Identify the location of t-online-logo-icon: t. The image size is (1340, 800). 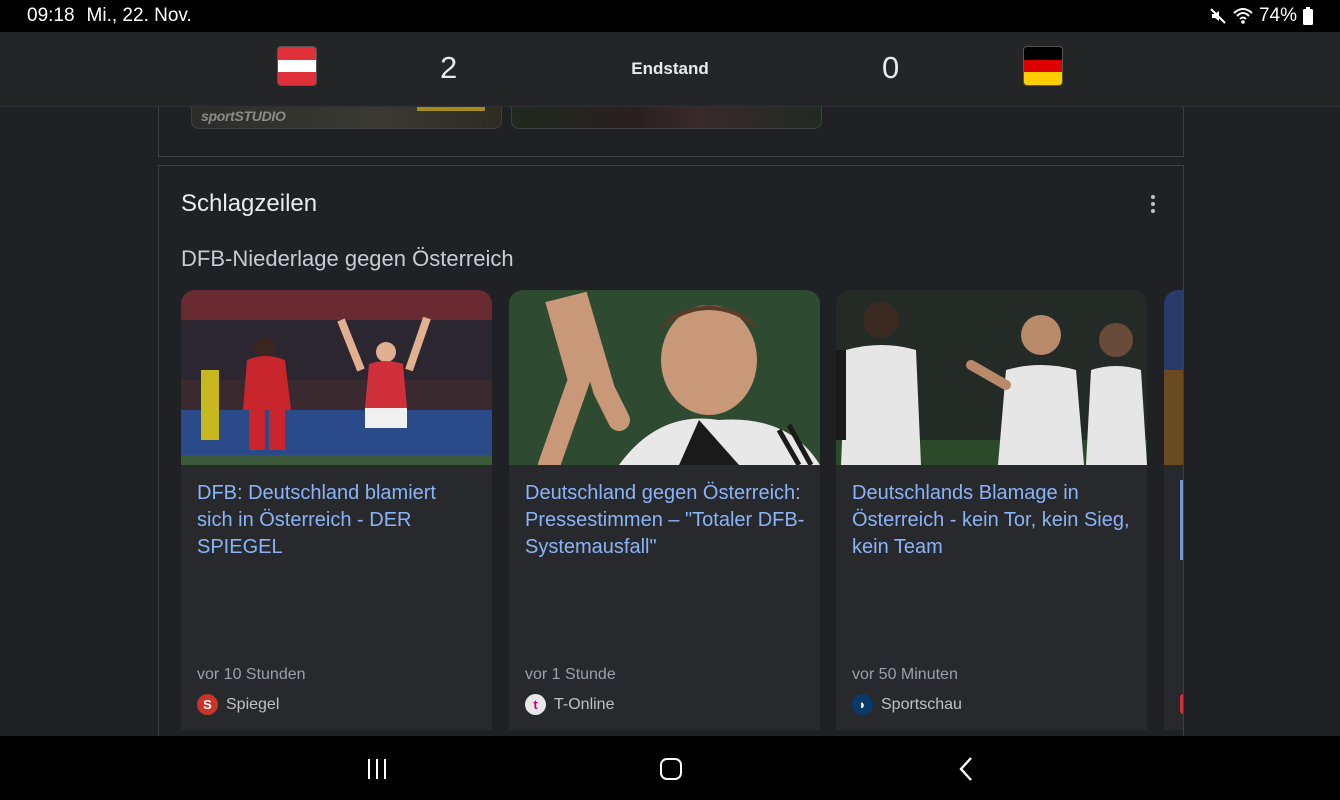
(535, 704).